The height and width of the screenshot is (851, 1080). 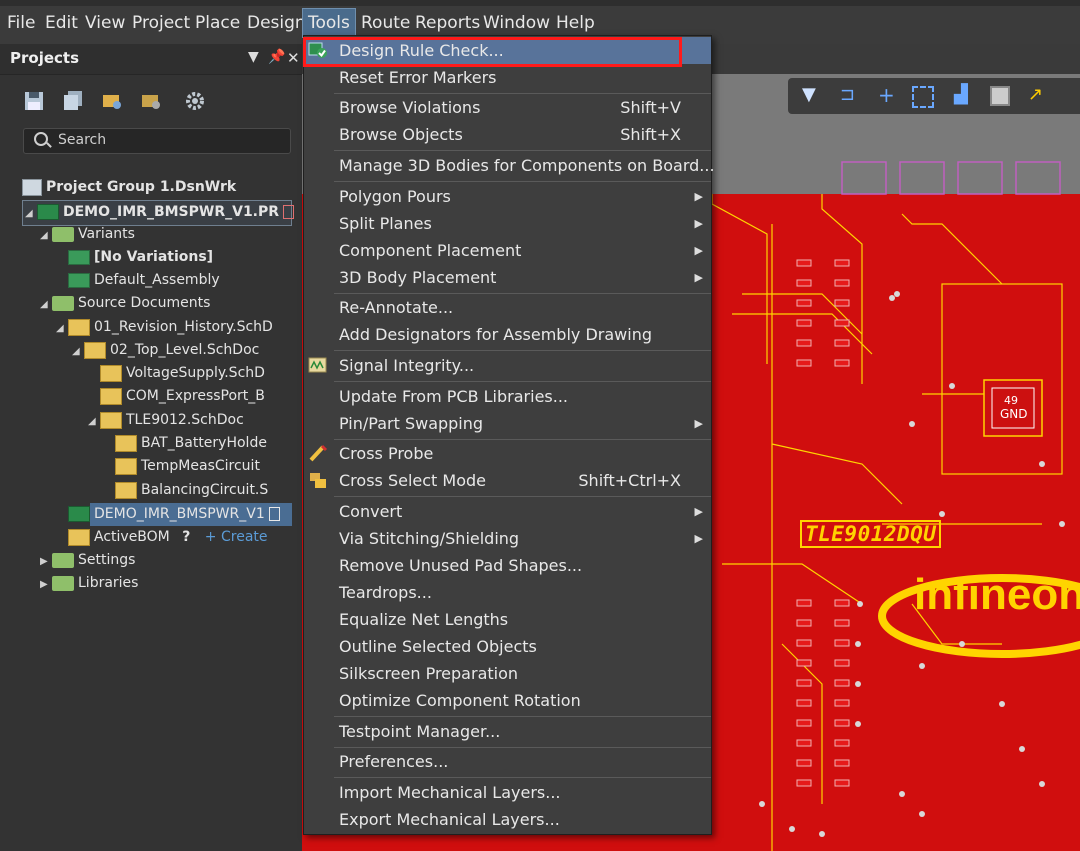 What do you see at coordinates (507, 646) in the screenshot?
I see `menu-item-outline-selected-objects: Outline Selected Objects` at bounding box center [507, 646].